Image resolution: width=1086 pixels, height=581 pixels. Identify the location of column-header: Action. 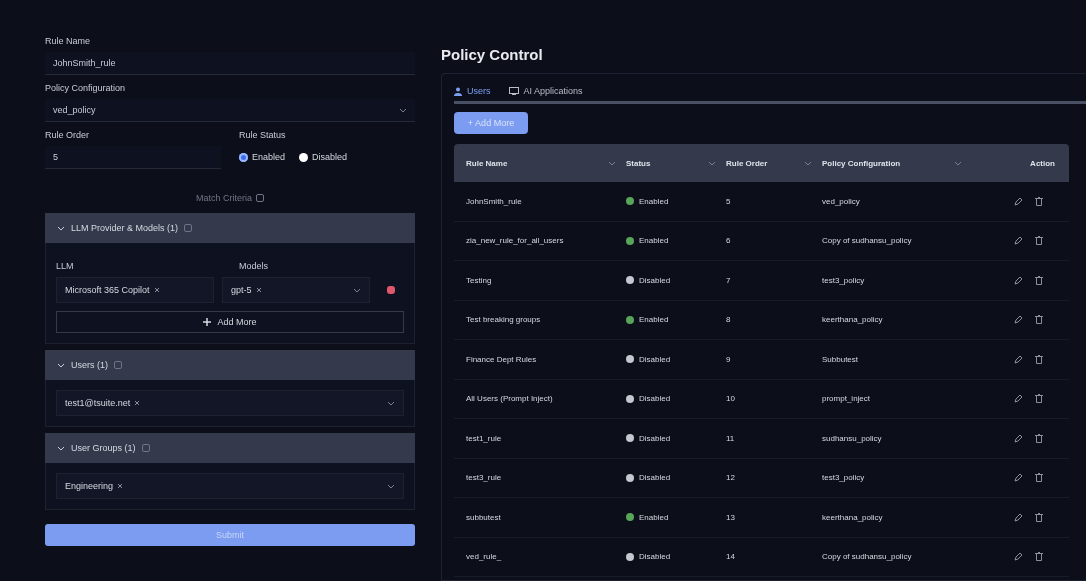
(1042, 163).